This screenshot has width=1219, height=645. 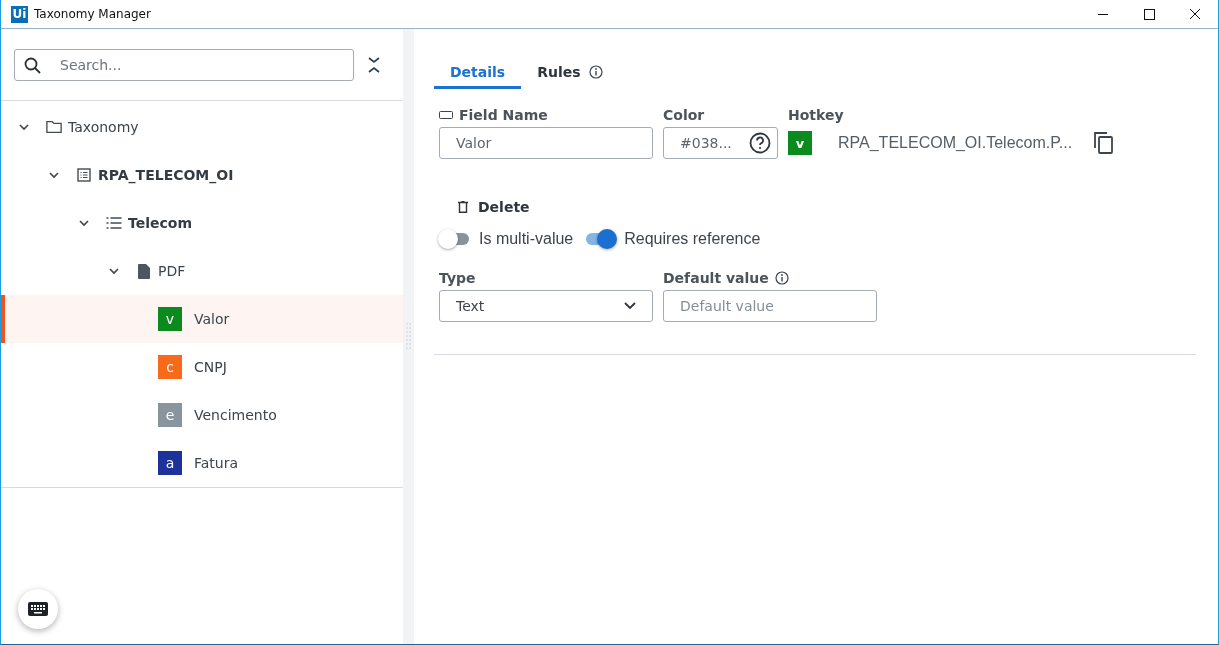 What do you see at coordinates (760, 143) in the screenshot?
I see `help-icon` at bounding box center [760, 143].